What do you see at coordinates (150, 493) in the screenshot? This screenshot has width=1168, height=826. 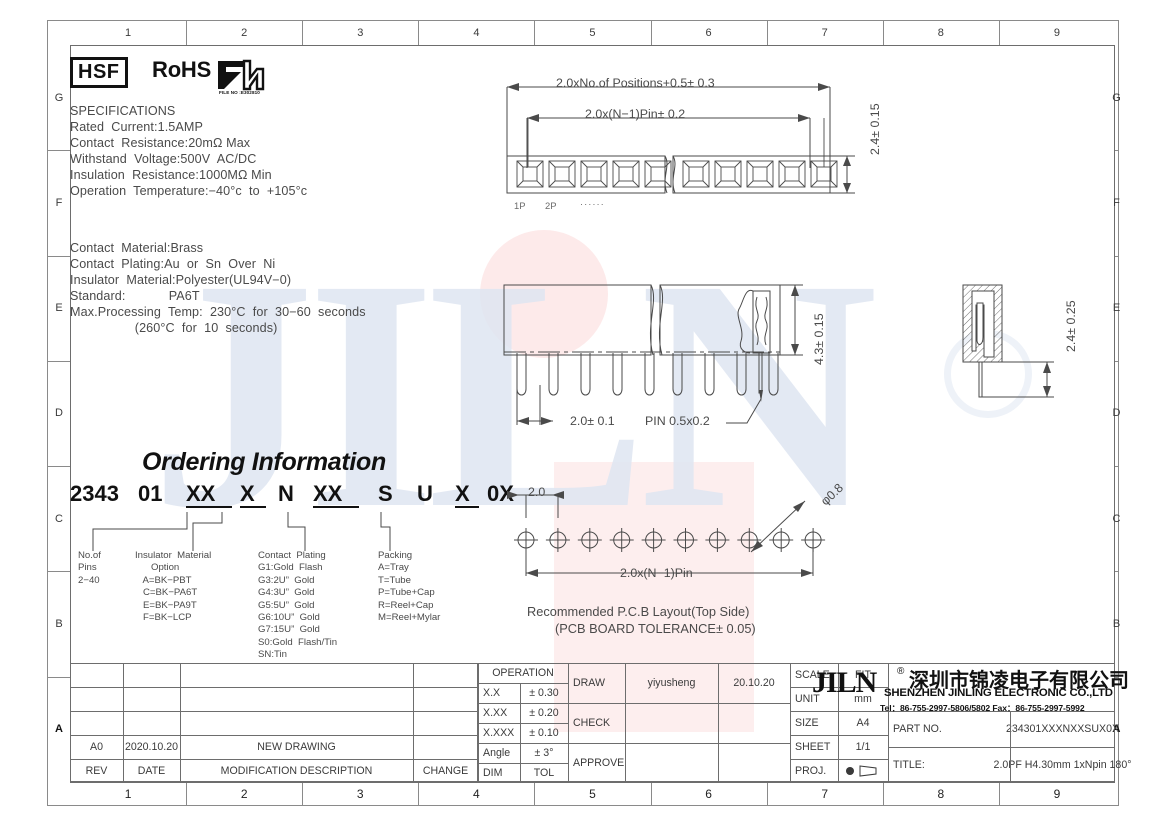 I see `ordering-code-part-1: 01` at bounding box center [150, 493].